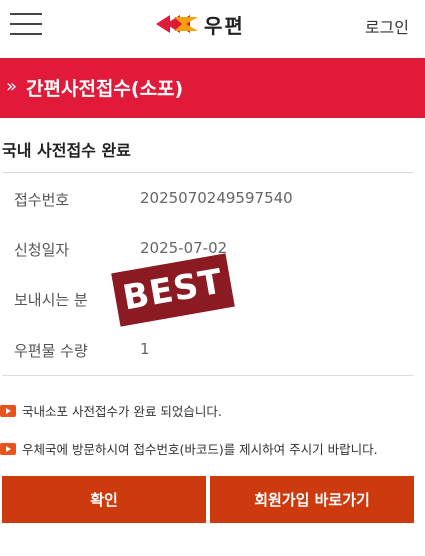 This screenshot has width=425, height=556. Describe the element at coordinates (42, 200) in the screenshot. I see `receipt-number-label: 접수번호` at that location.